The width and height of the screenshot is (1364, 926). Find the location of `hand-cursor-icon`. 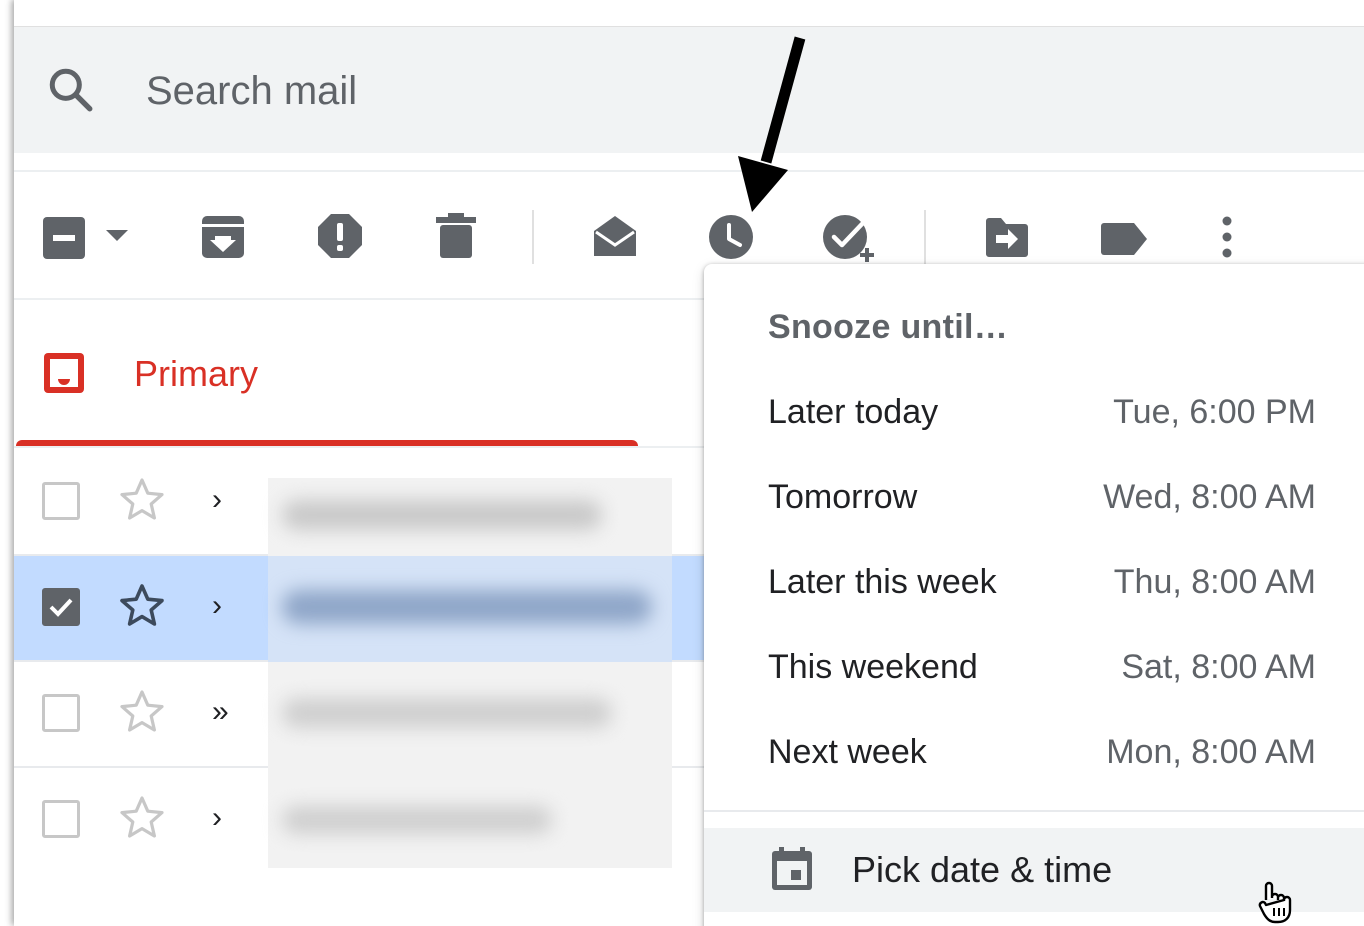

hand-cursor-icon is located at coordinates (1275, 902).